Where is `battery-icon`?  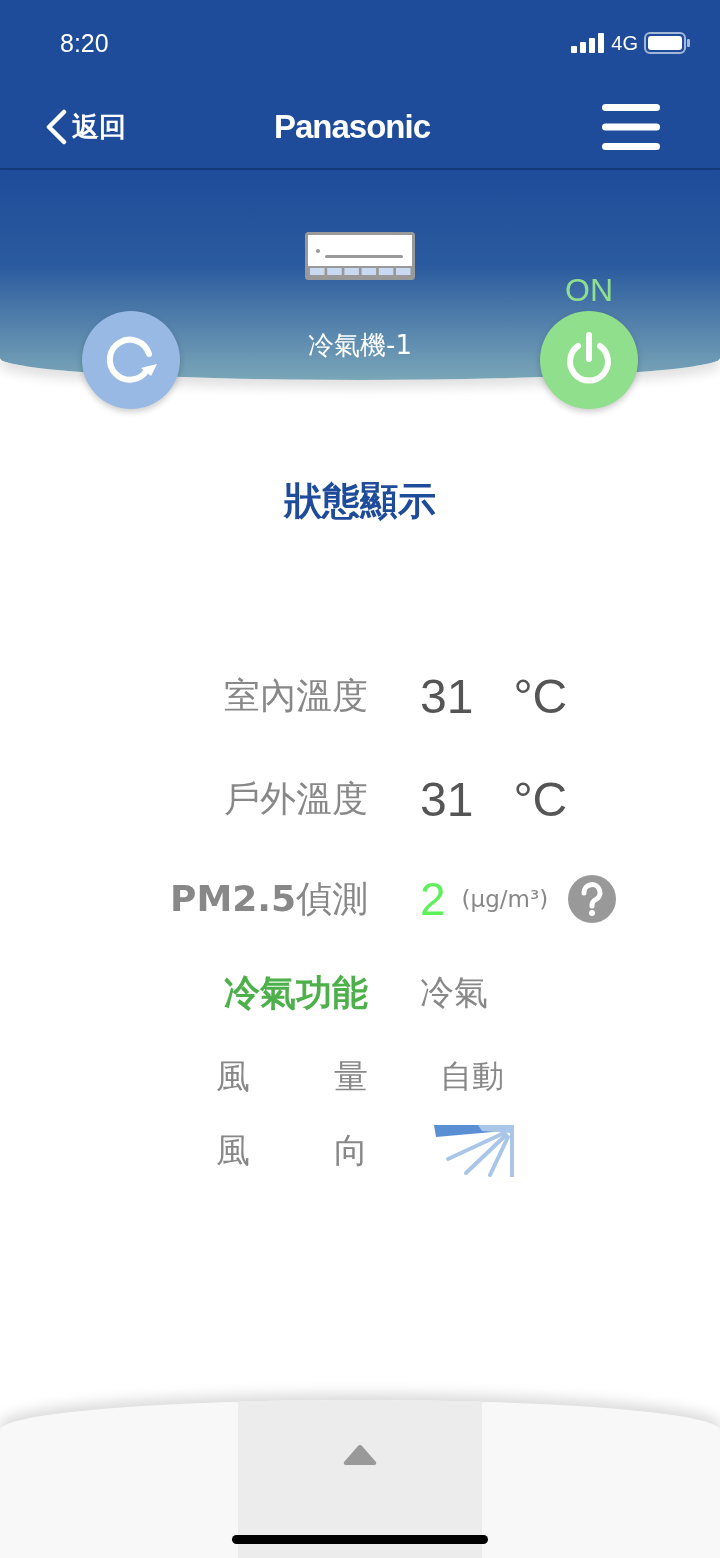 battery-icon is located at coordinates (667, 43).